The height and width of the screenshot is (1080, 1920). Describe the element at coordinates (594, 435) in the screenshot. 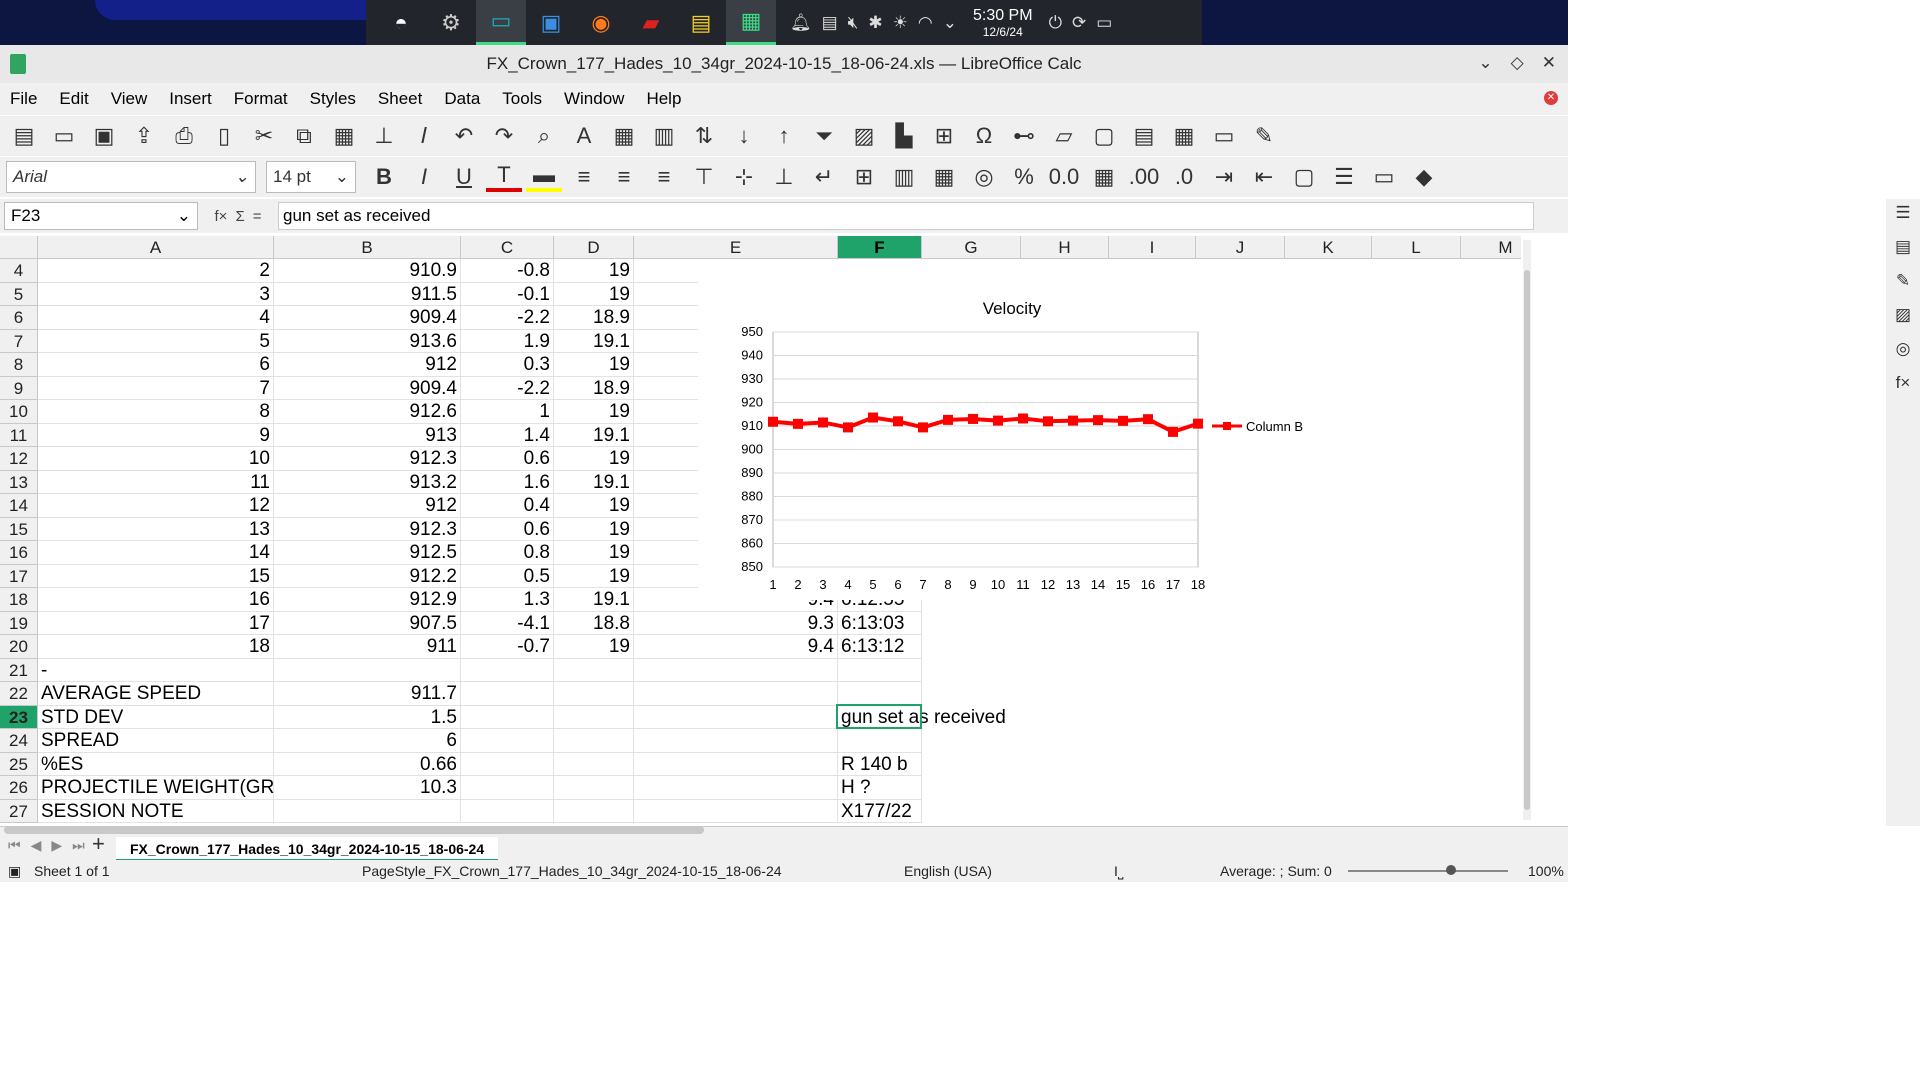

I see `cell-d11: 19.1` at that location.